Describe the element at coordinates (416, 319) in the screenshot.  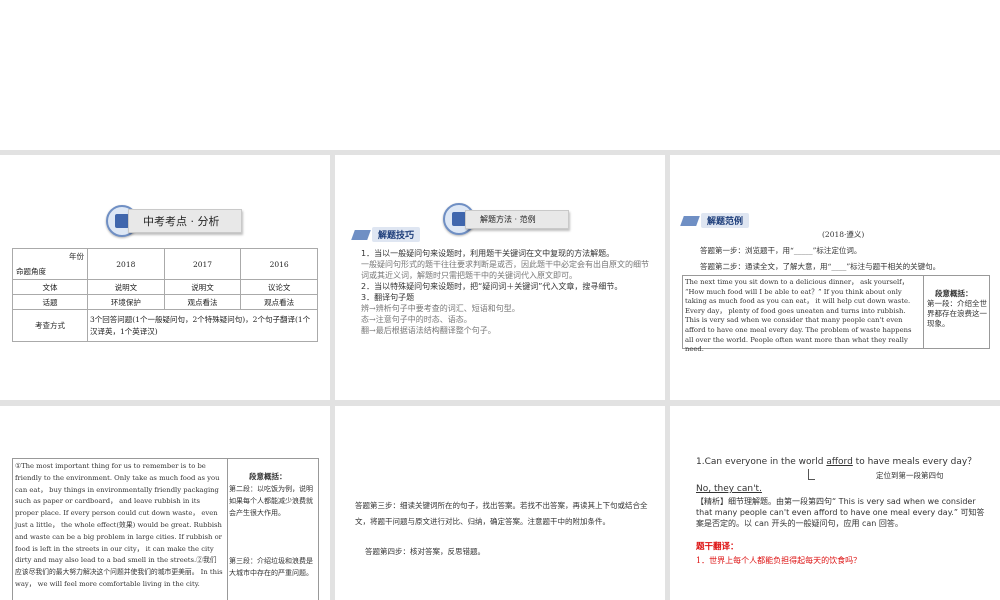
I see `technique-line: 态→注意句子中的时态、语态。` at that location.